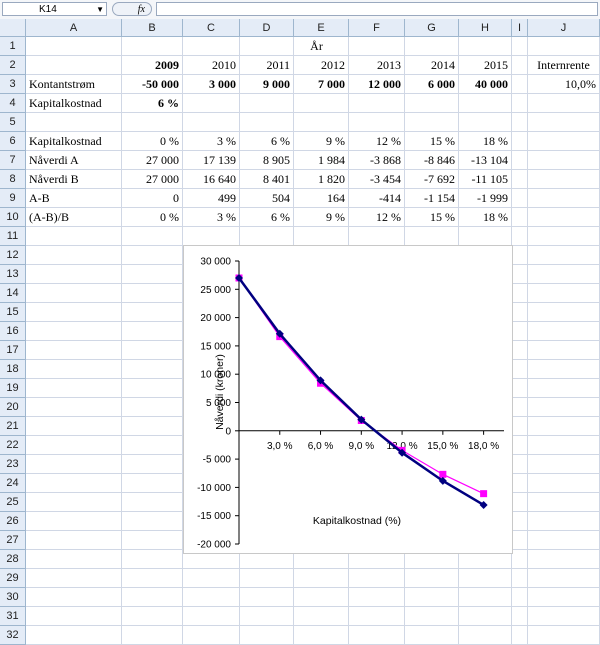 The width and height of the screenshot is (600, 645). I want to click on row10-value: 9 %, so click(321, 217).